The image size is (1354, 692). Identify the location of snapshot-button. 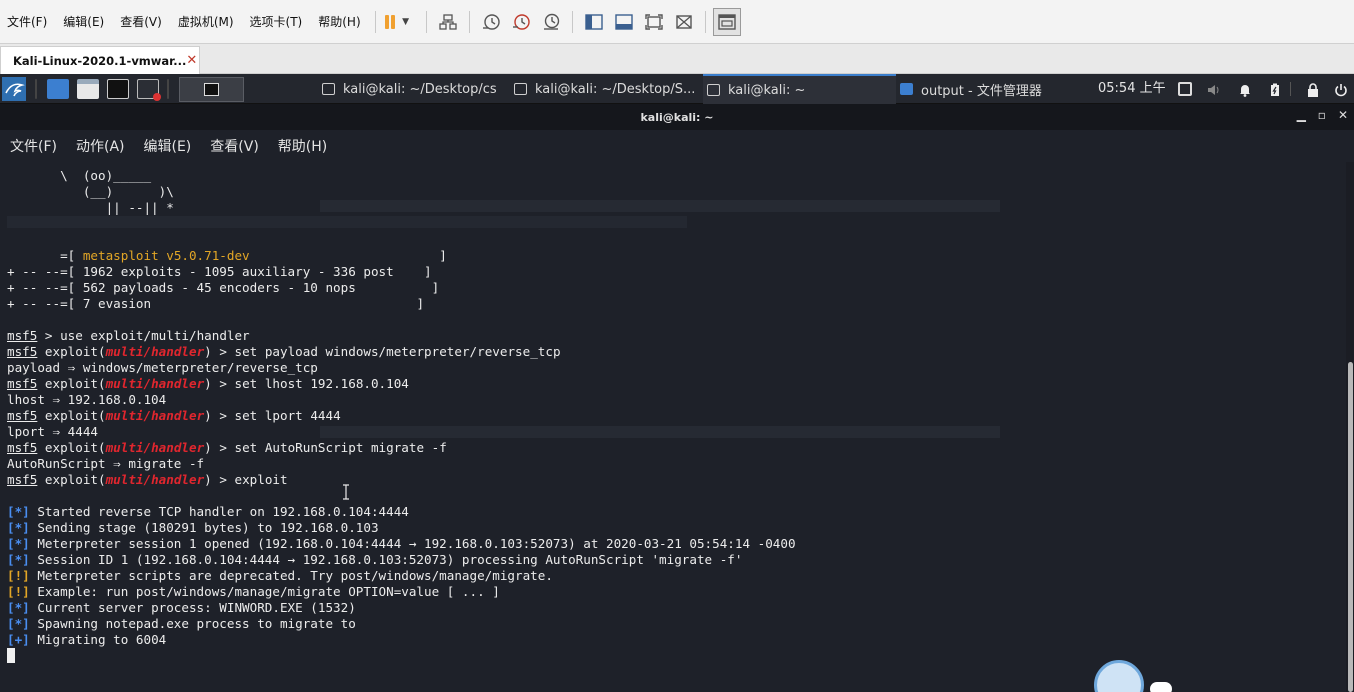
(491, 22).